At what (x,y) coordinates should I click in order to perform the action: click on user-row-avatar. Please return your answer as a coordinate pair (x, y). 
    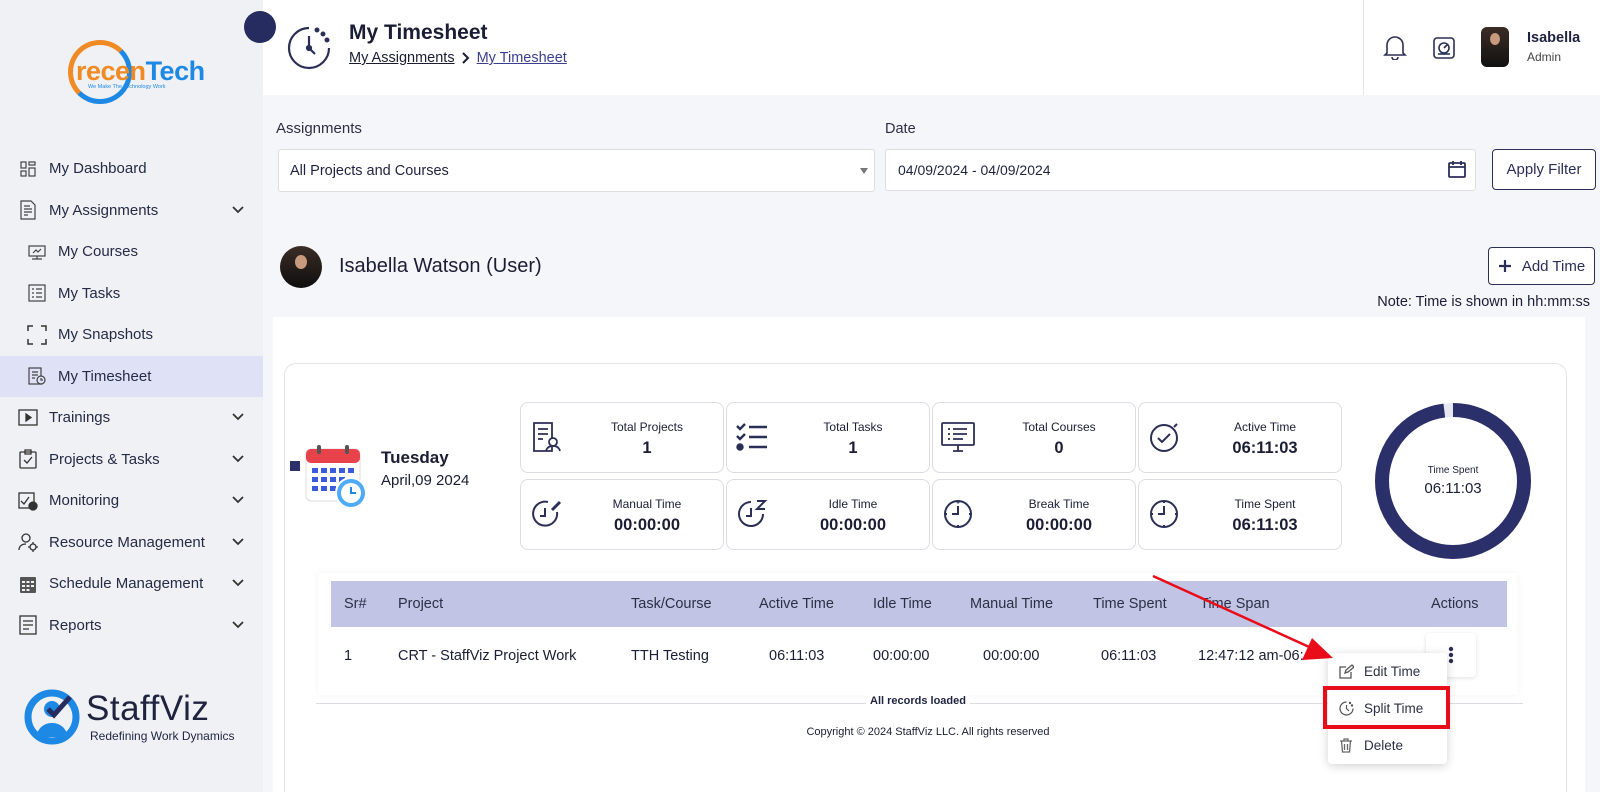
    Looking at the image, I should click on (301, 267).